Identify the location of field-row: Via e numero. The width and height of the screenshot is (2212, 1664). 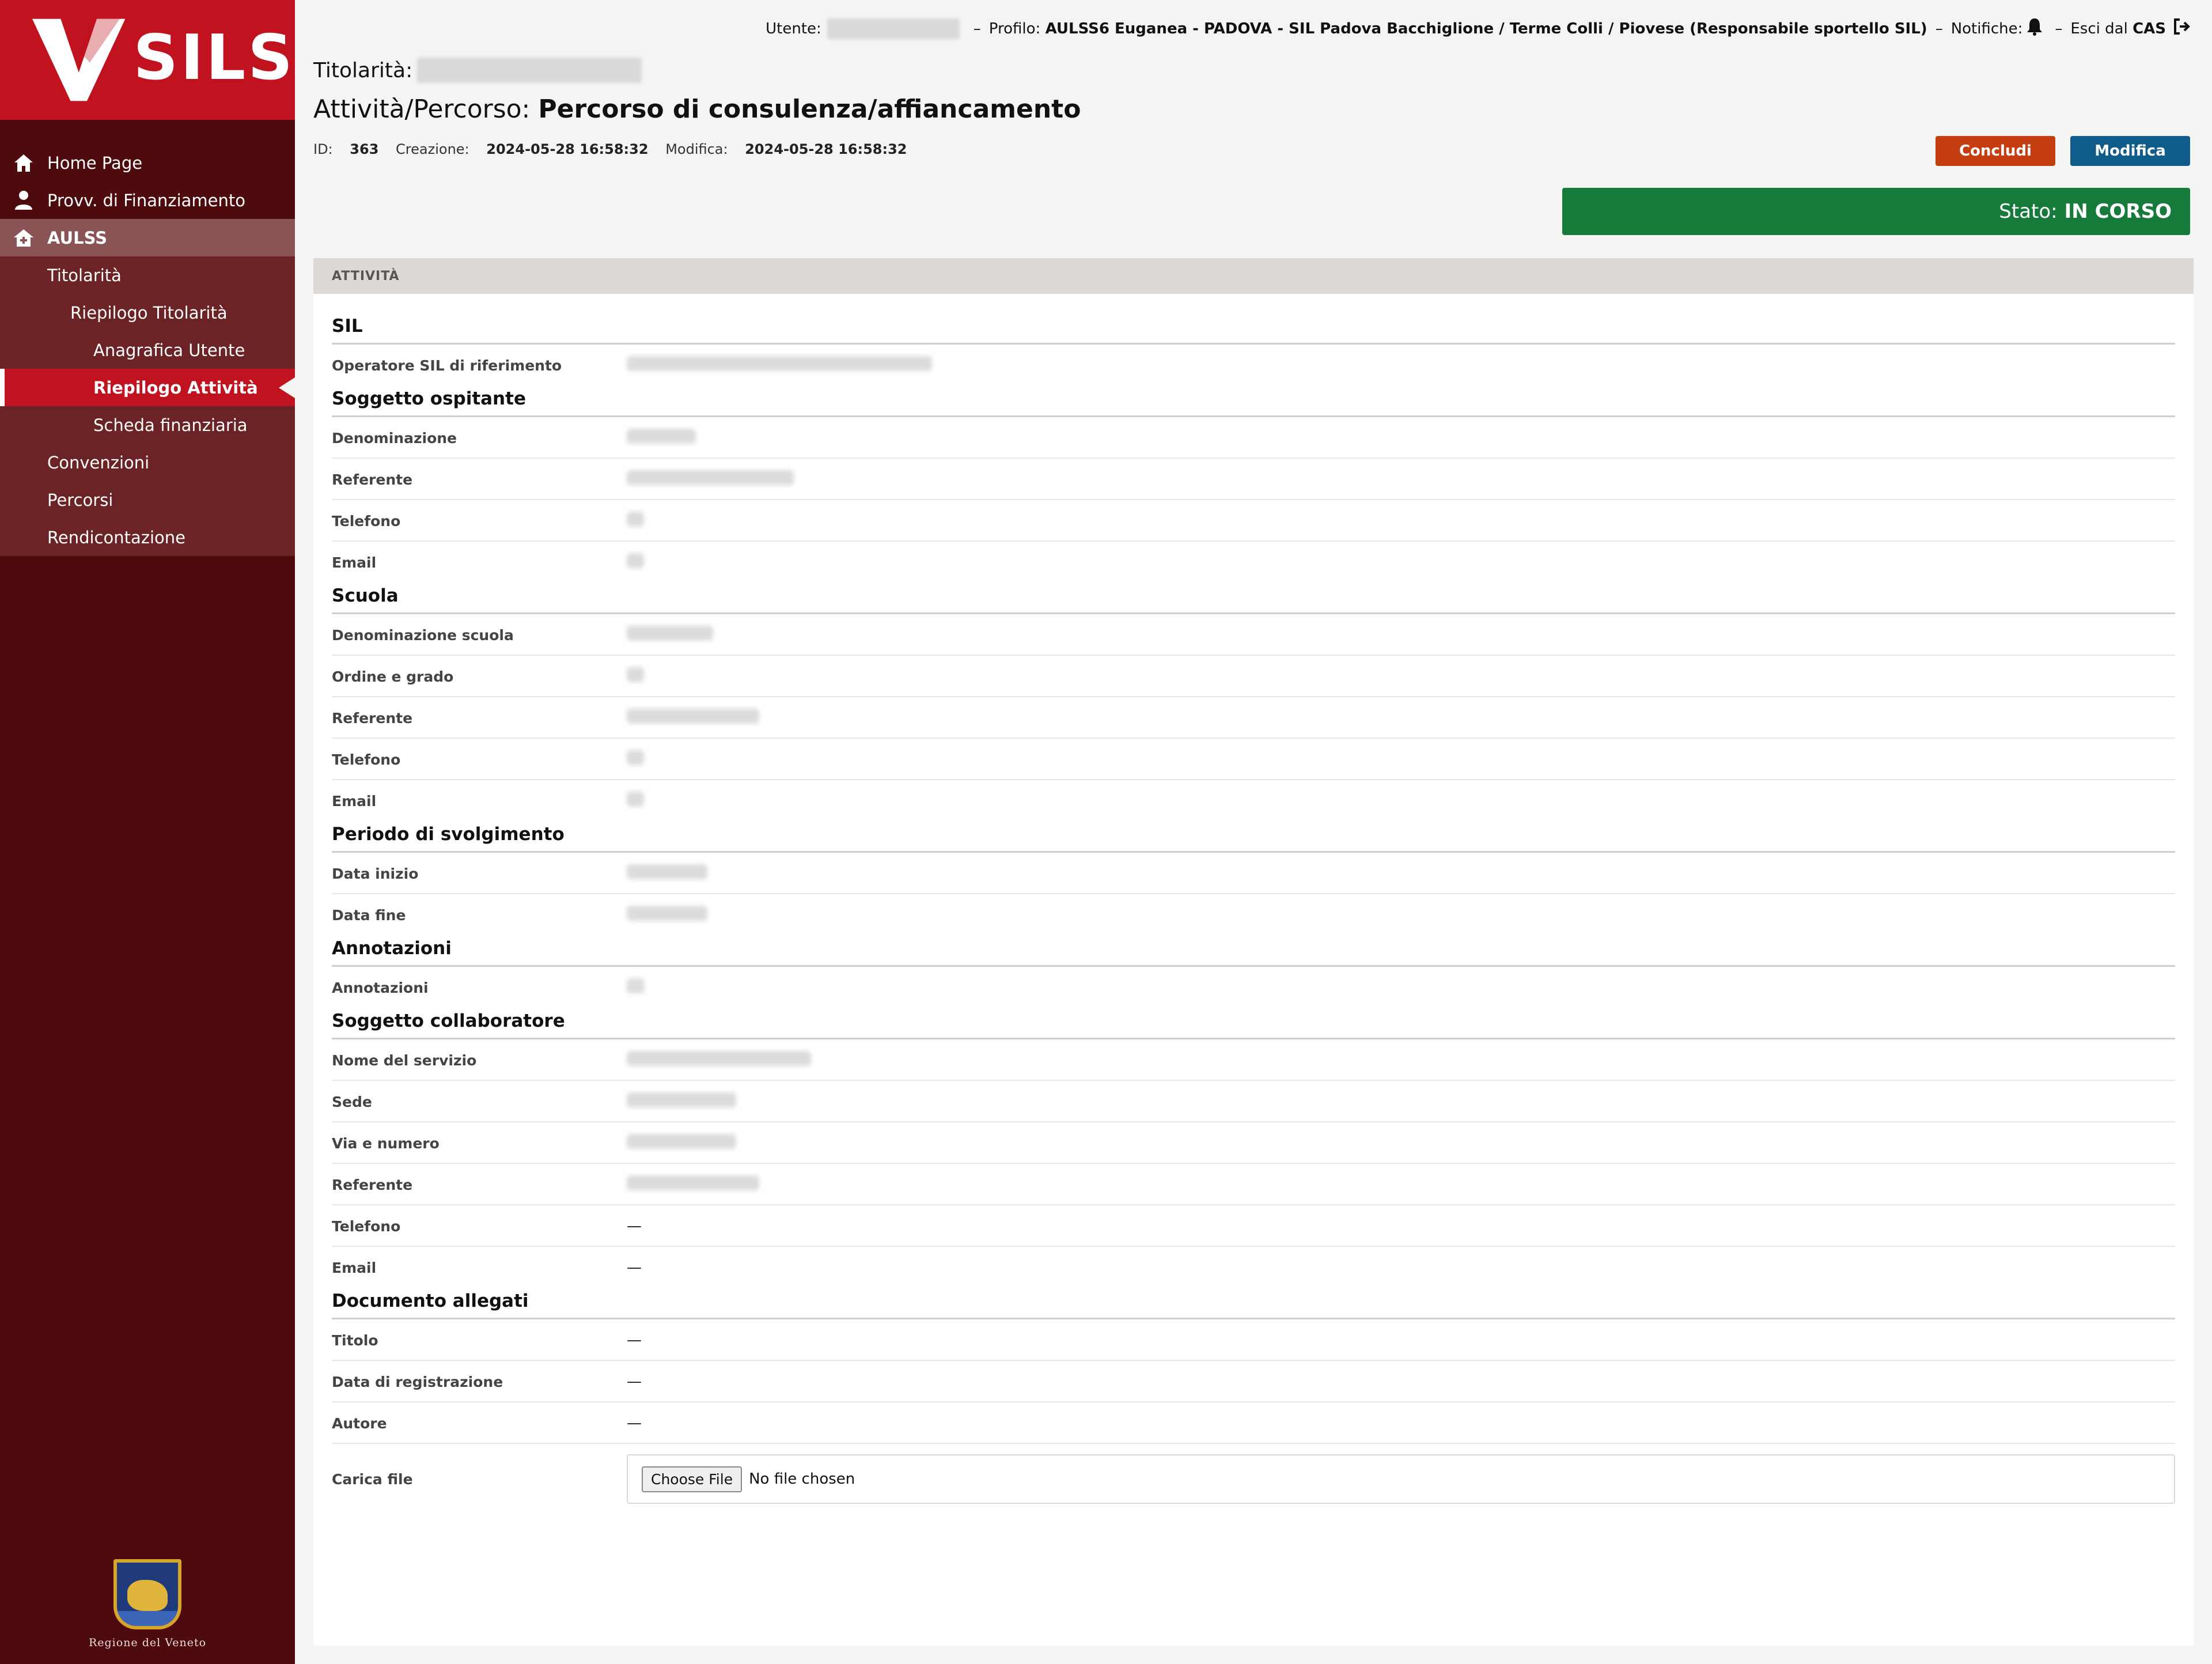
(1253, 1143).